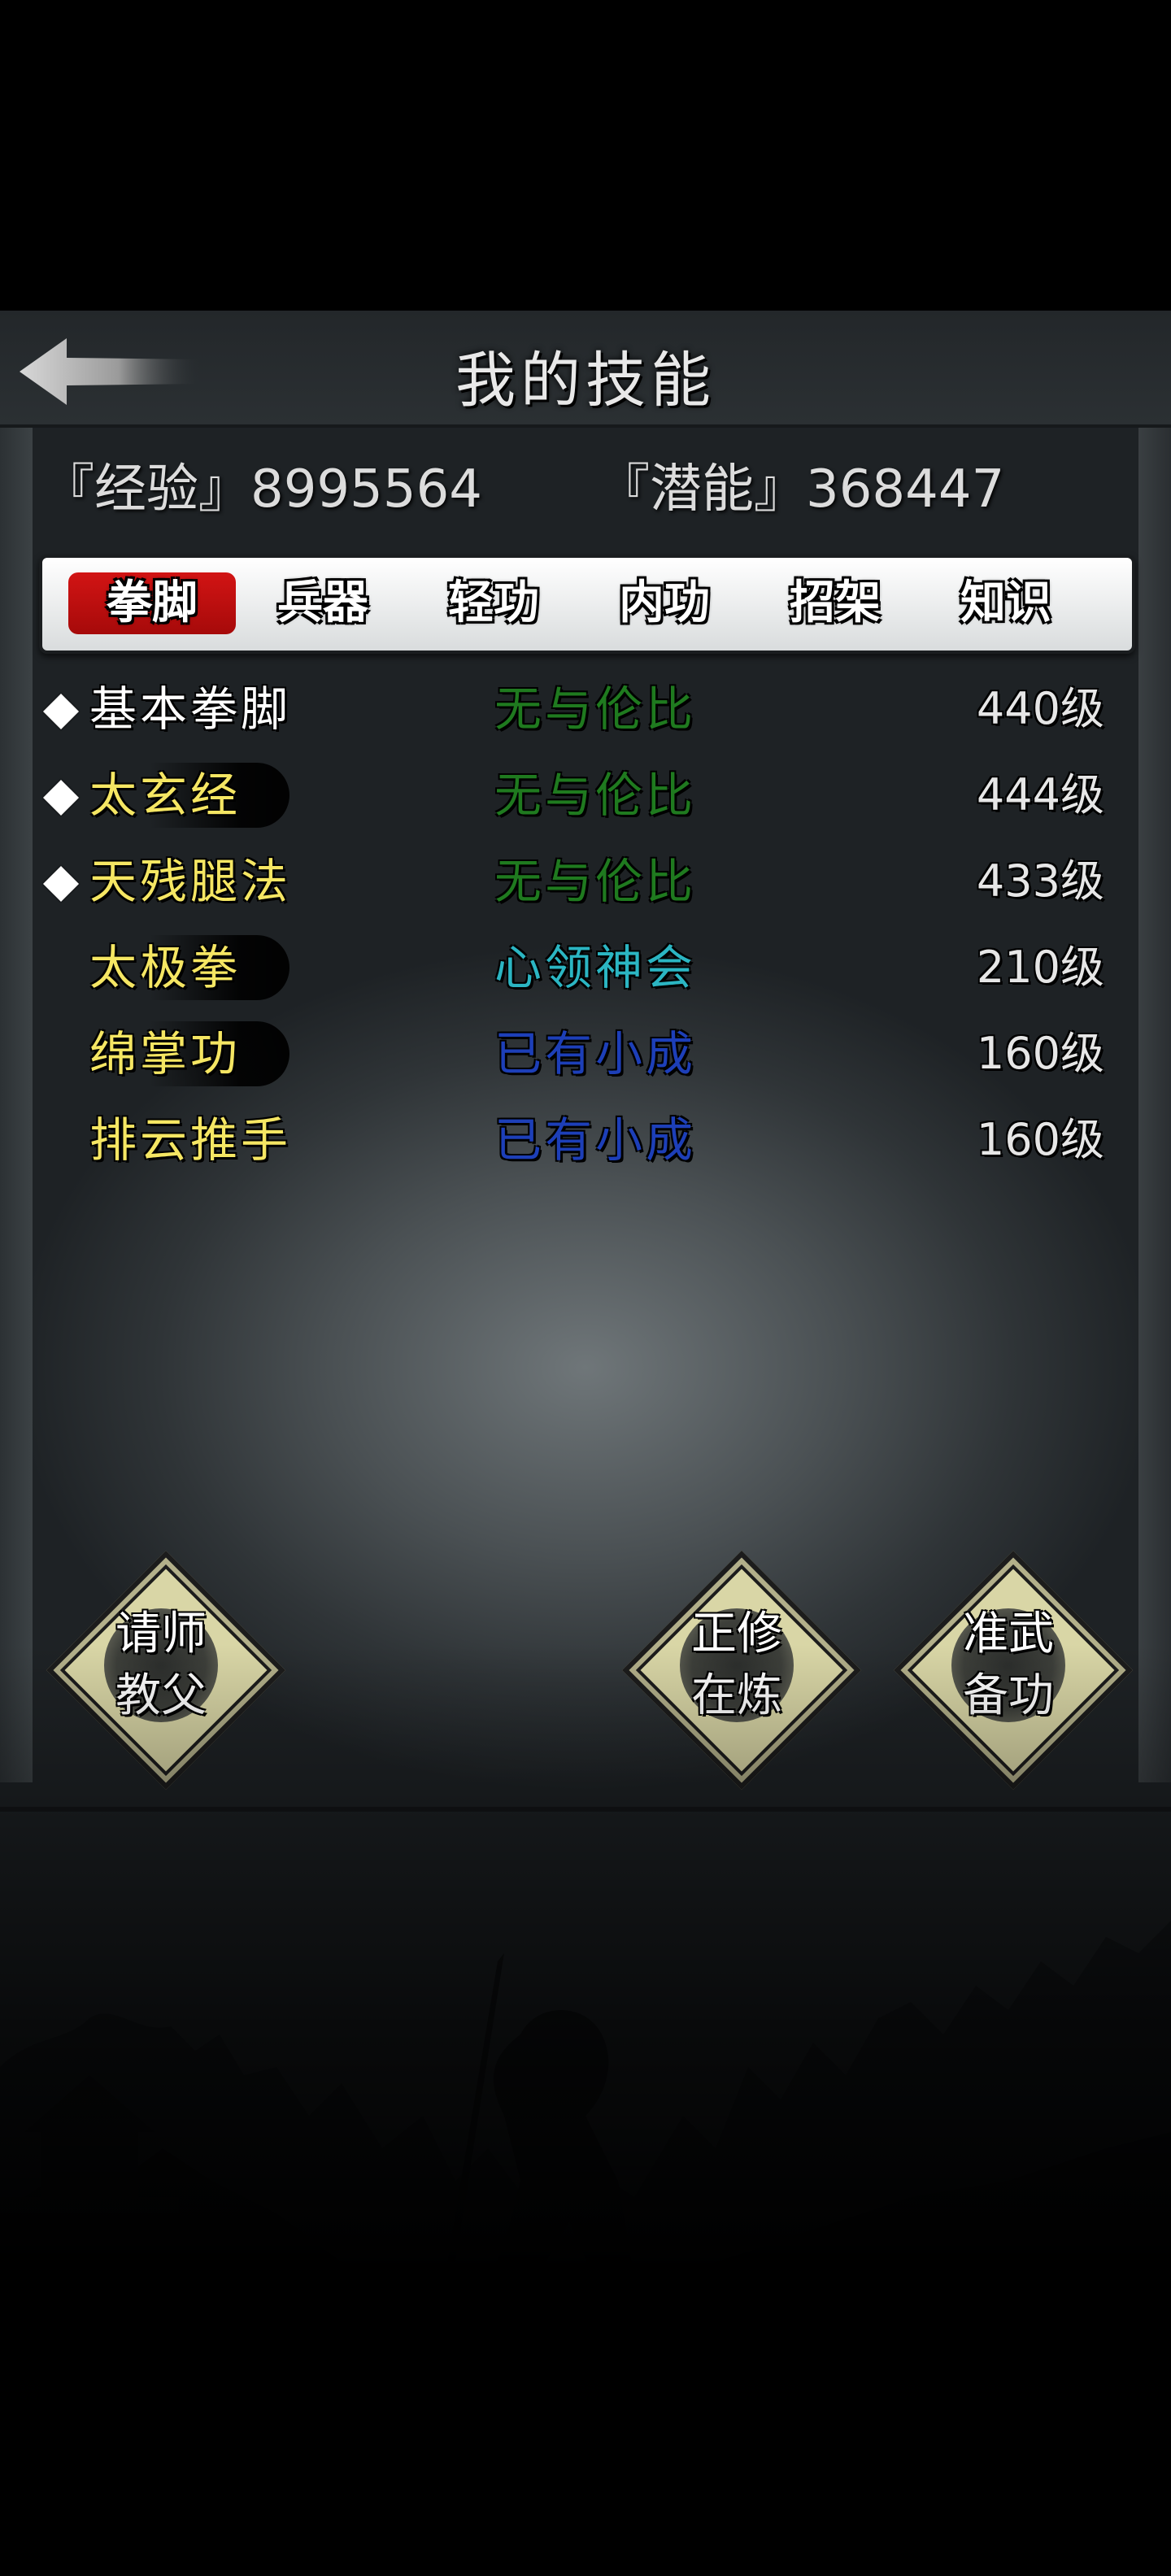 This screenshot has width=1171, height=2576. What do you see at coordinates (1040, 795) in the screenshot?
I see `skill-level: 444级` at bounding box center [1040, 795].